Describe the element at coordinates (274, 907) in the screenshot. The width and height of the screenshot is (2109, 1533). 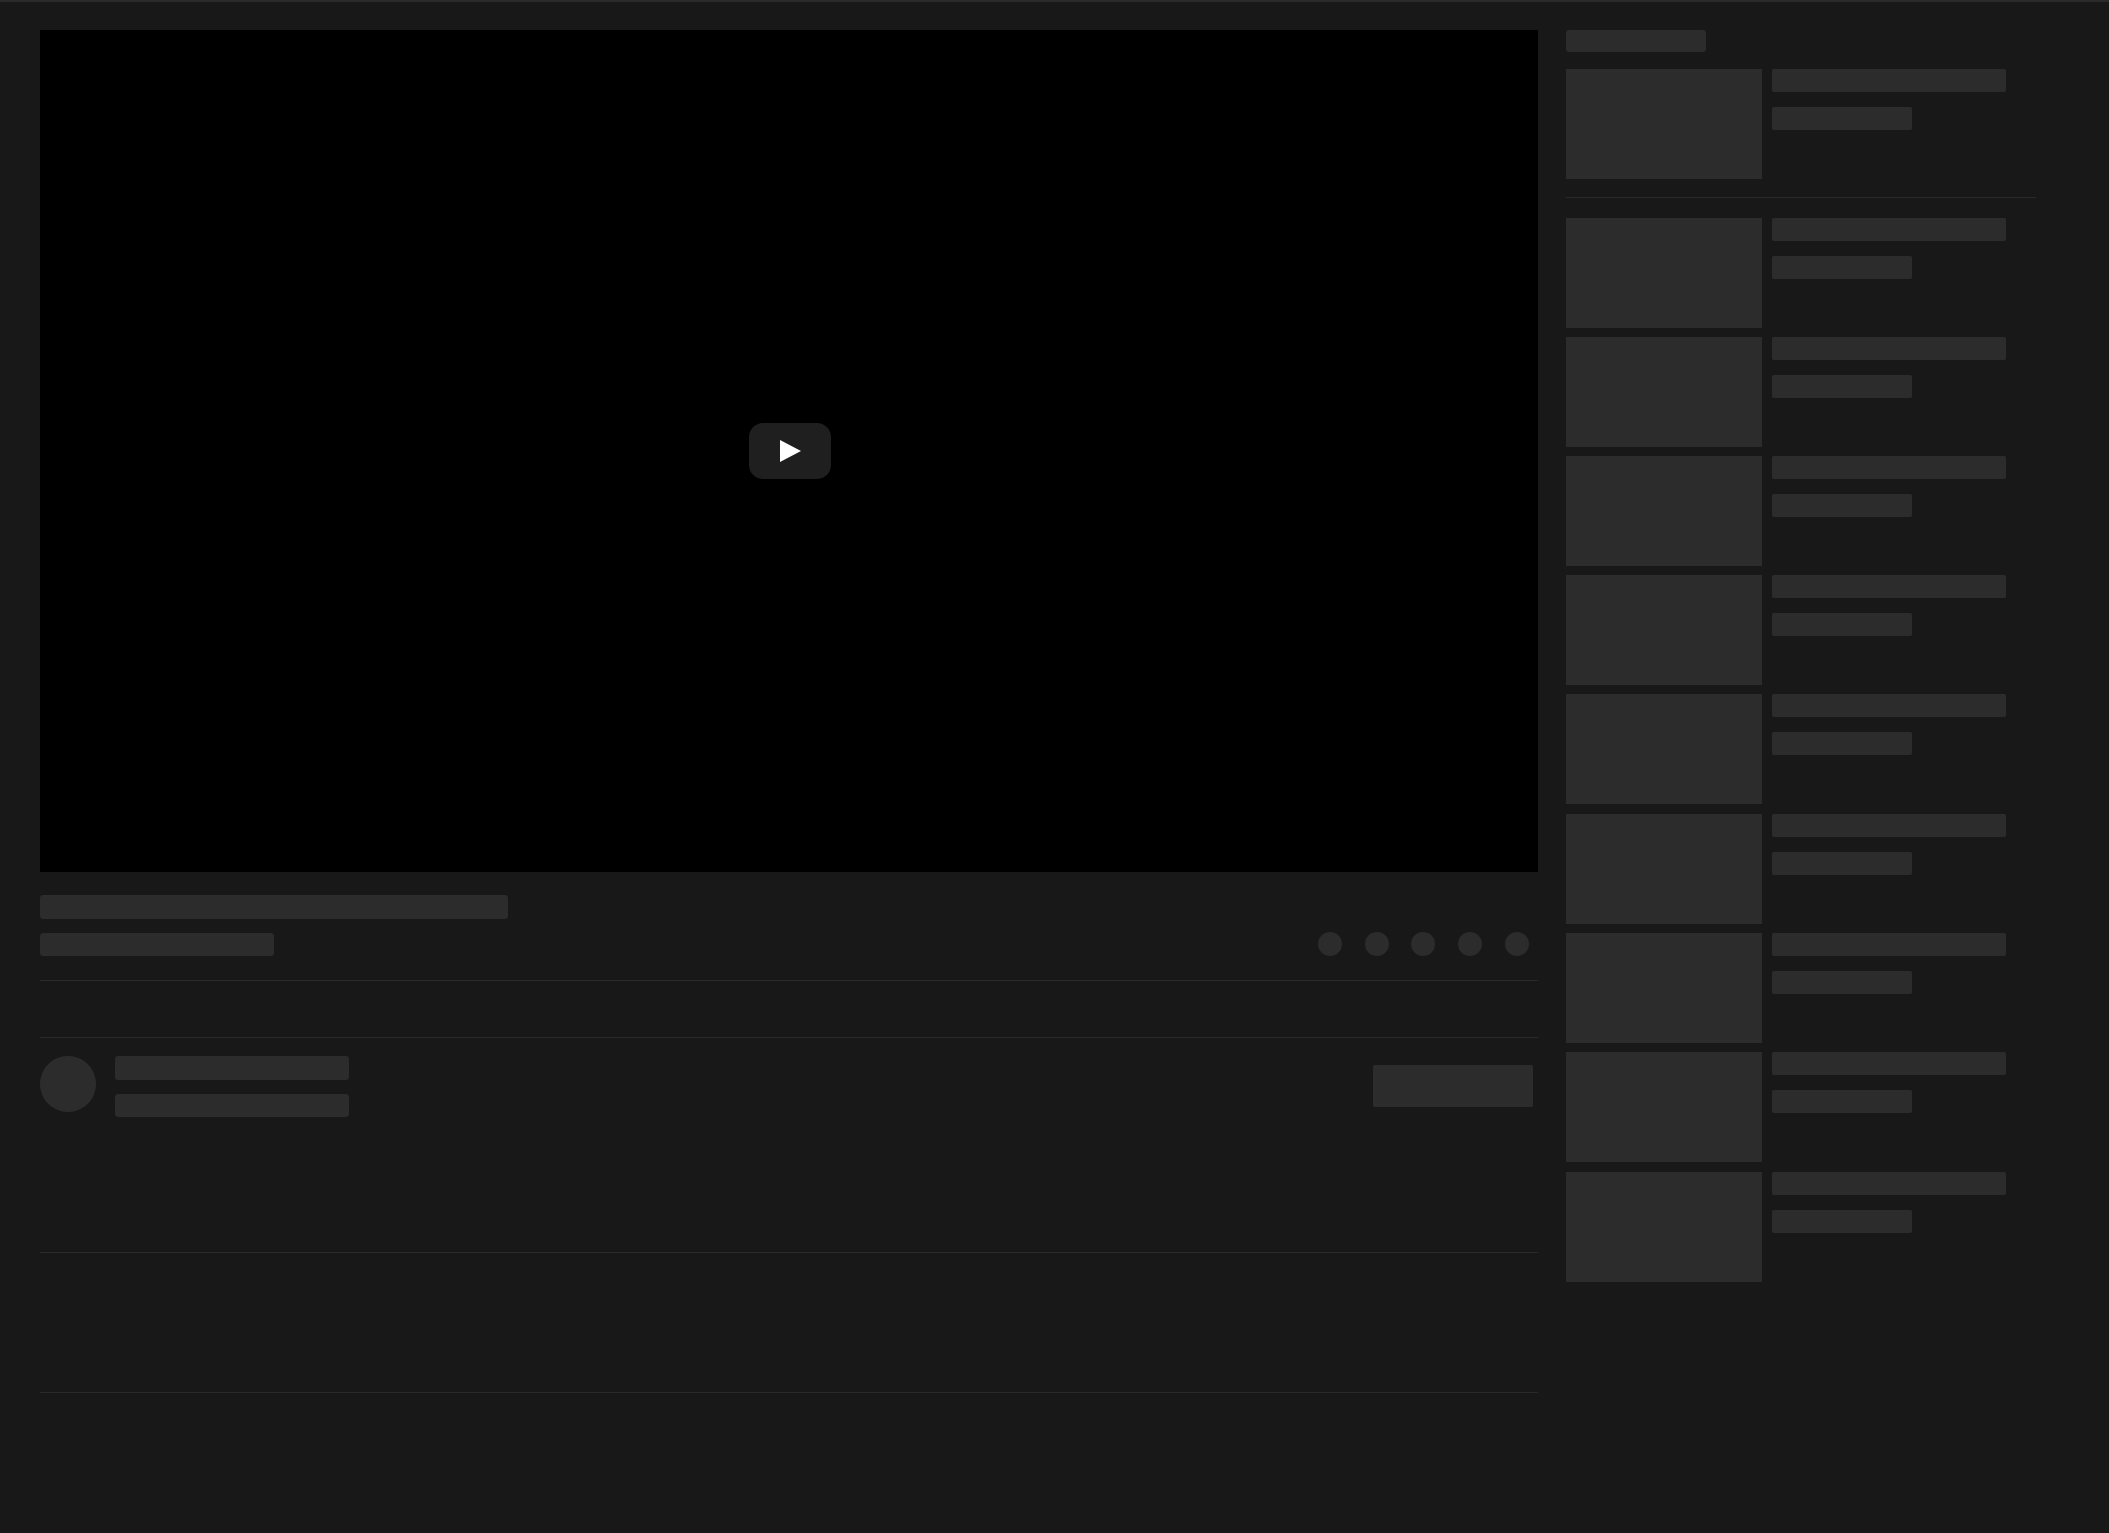
I see `video-title-placeholder` at that location.